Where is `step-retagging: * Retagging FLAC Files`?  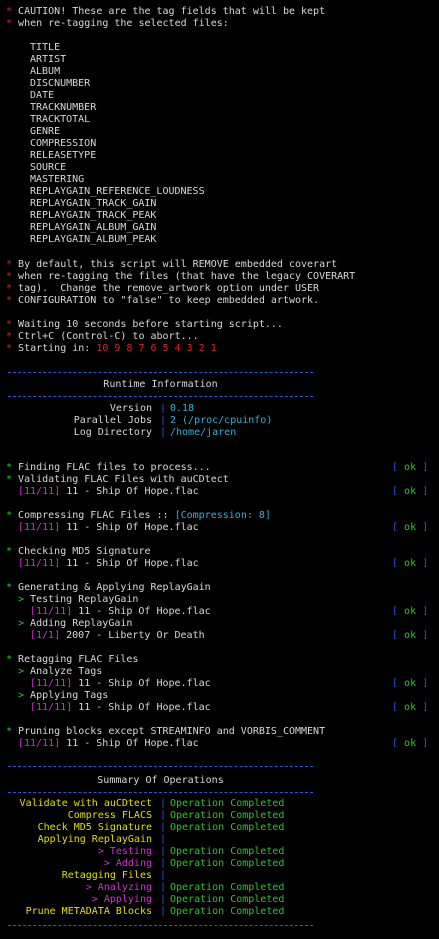 step-retagging: * Retagging FLAC Files is located at coordinates (72, 659).